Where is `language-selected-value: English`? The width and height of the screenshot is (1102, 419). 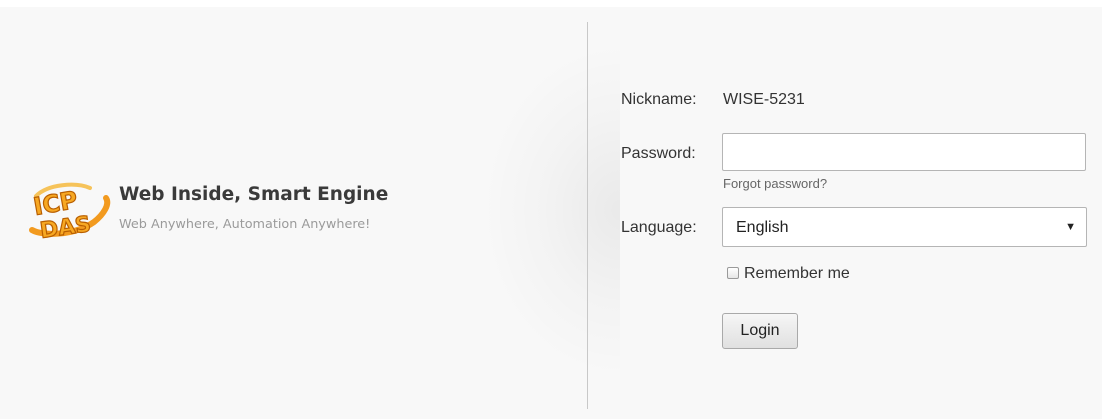 language-selected-value: English is located at coordinates (762, 227).